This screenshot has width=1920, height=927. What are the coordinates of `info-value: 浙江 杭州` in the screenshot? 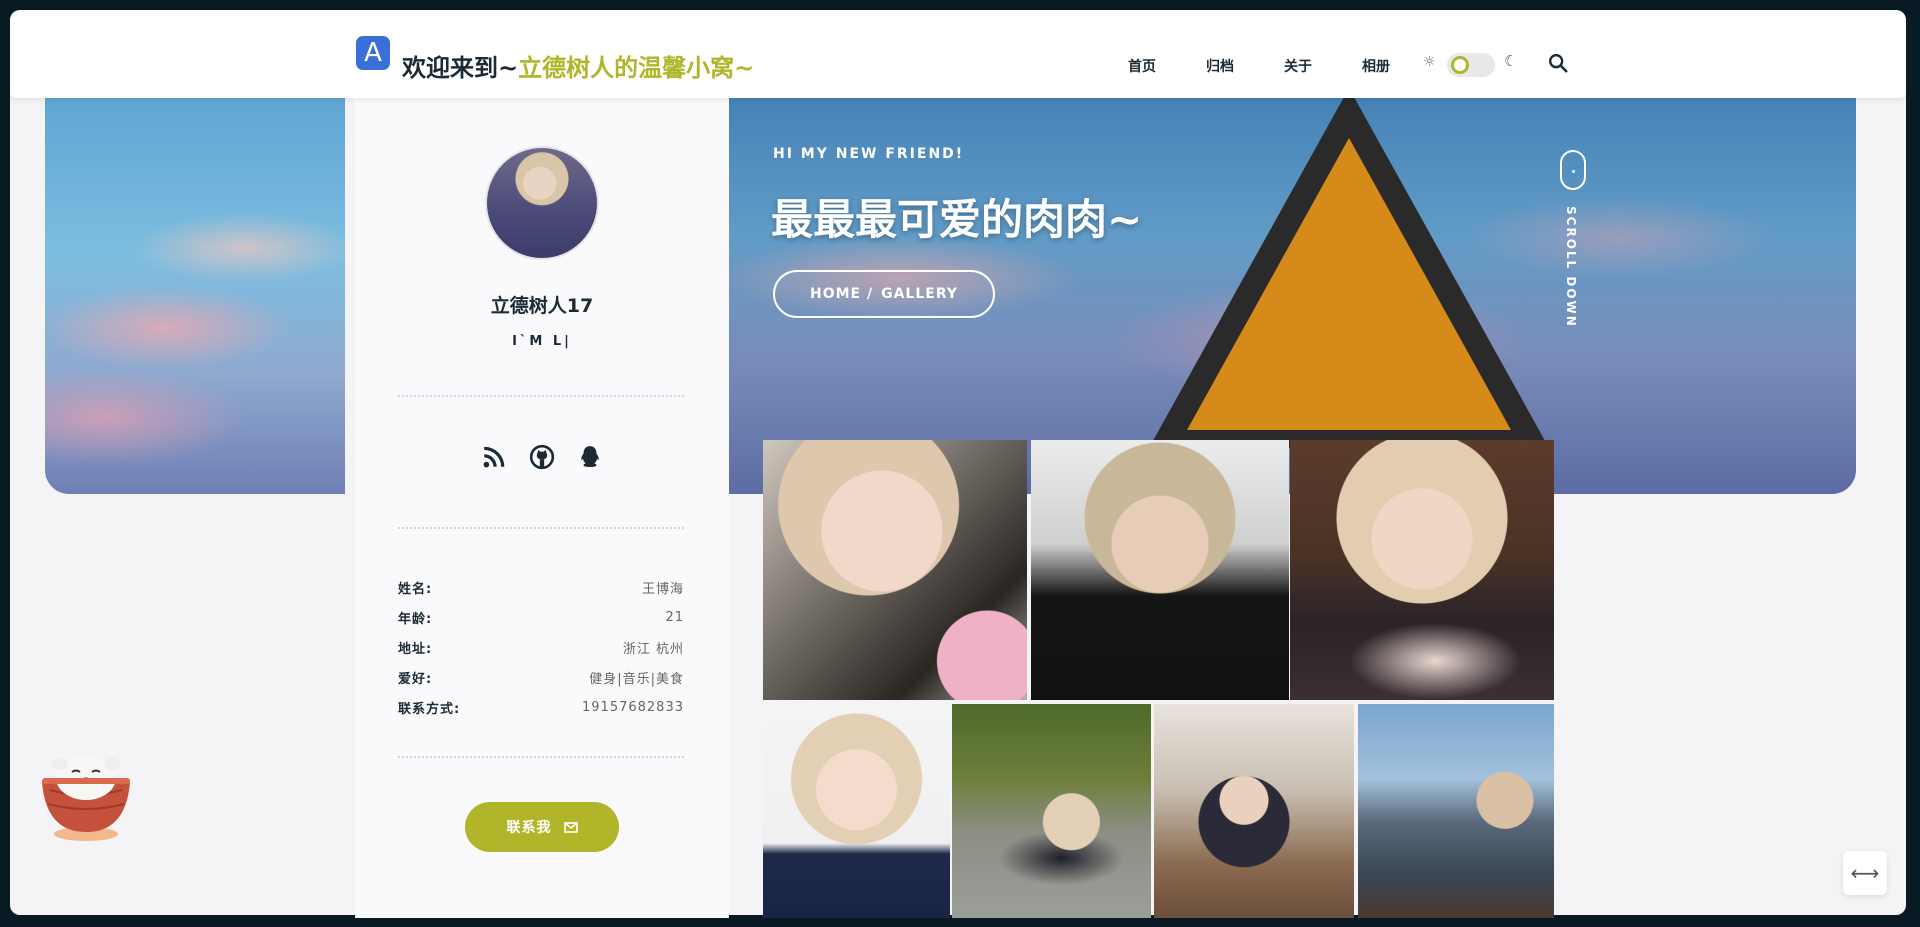 It's located at (653, 649).